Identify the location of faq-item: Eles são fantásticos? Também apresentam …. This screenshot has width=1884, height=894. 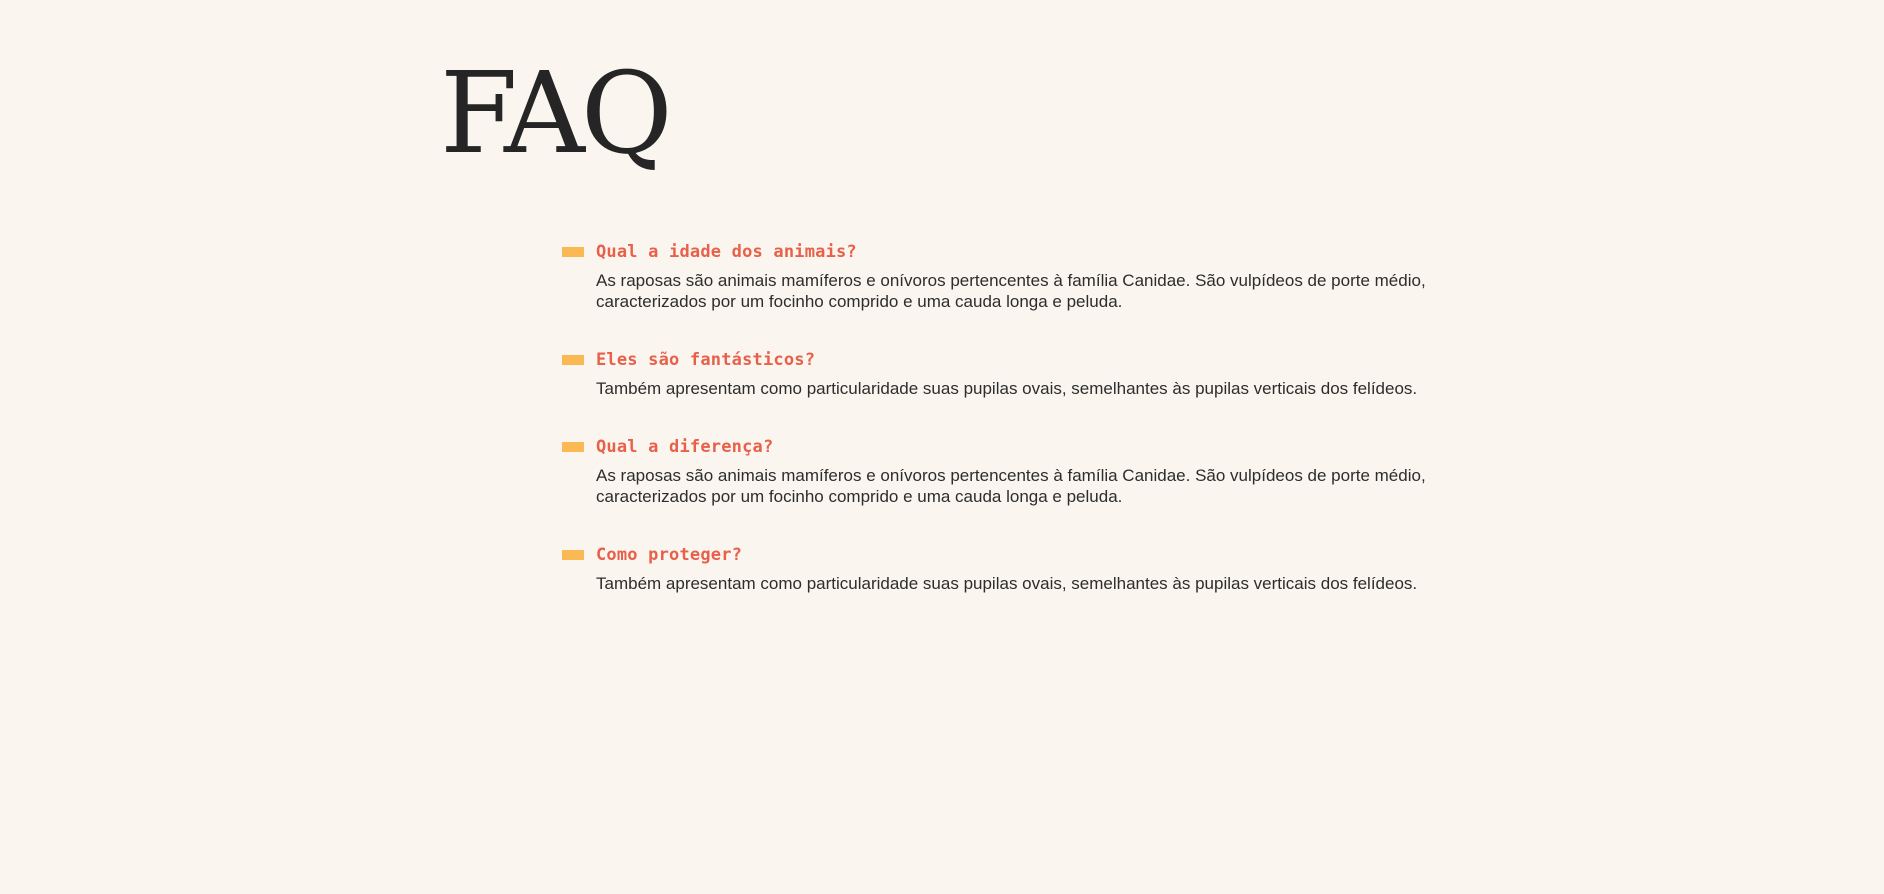
(997, 373).